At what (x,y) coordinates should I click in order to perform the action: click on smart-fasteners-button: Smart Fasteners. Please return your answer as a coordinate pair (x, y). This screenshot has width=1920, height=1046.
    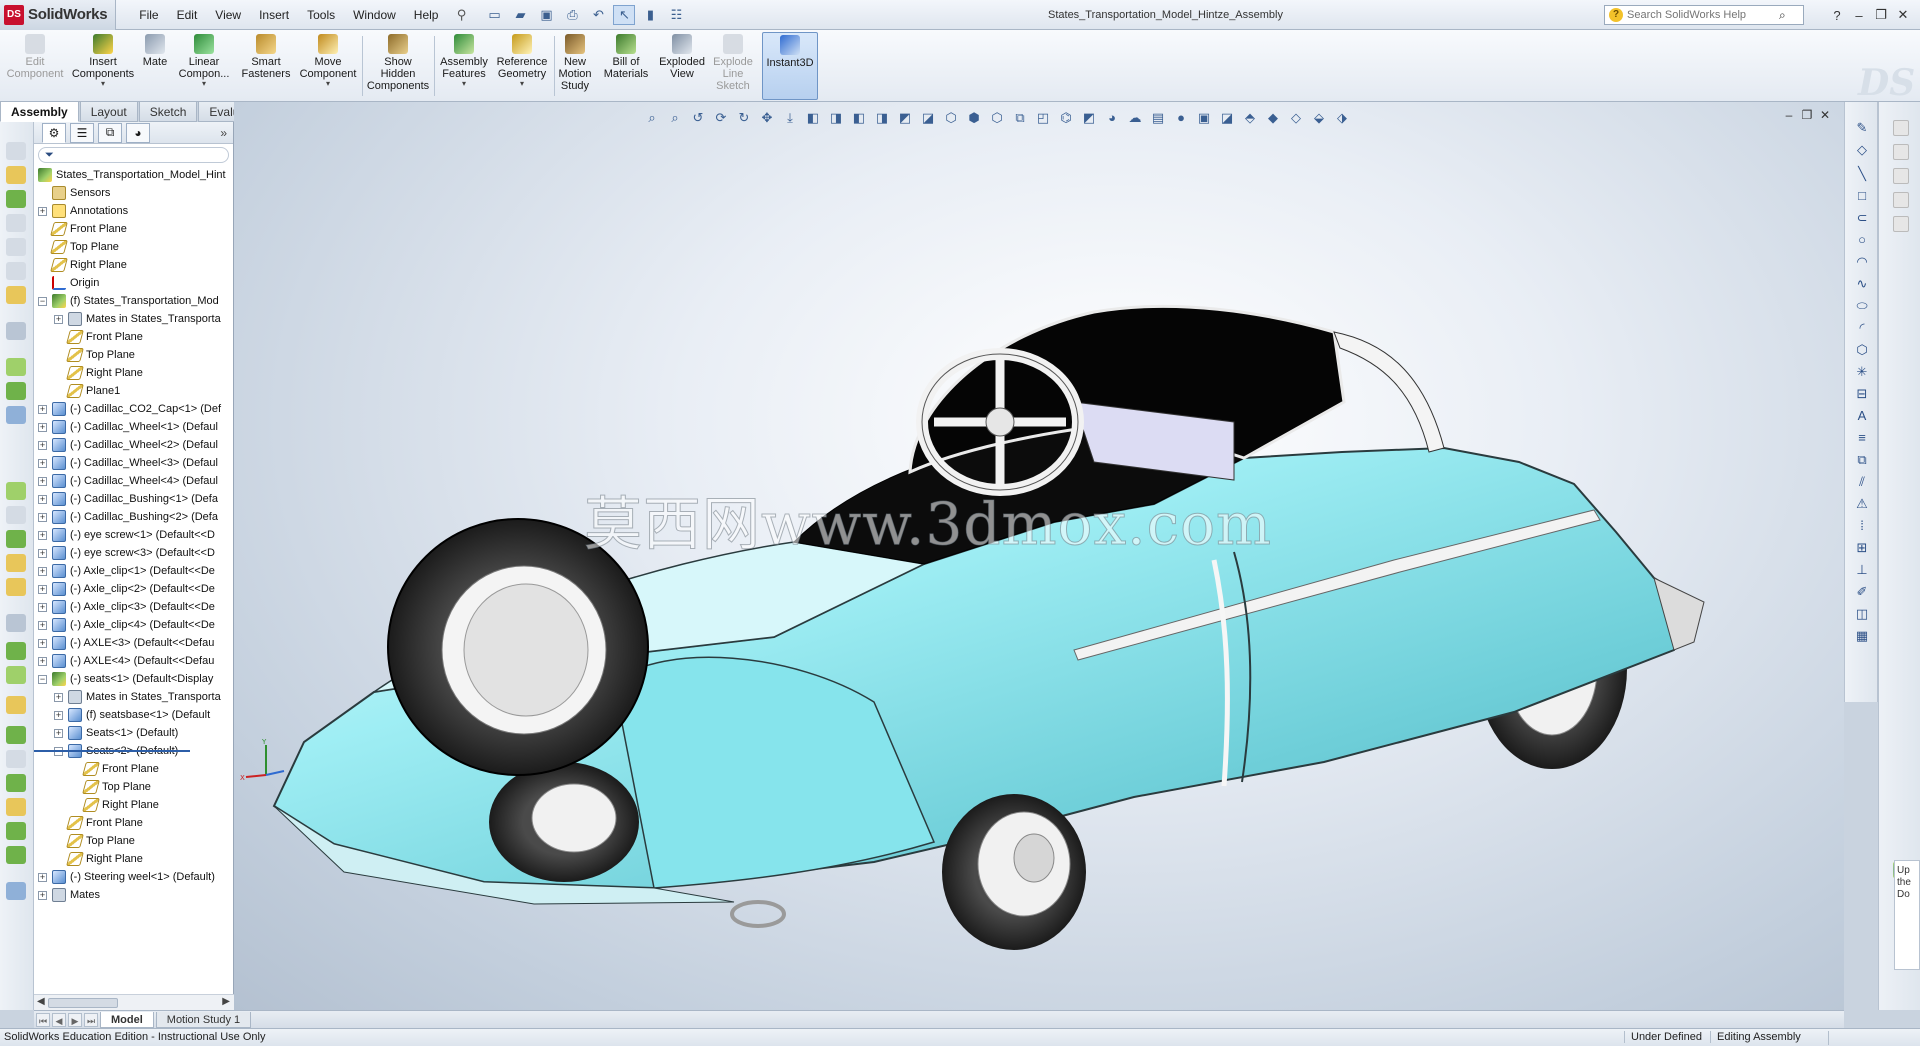
    Looking at the image, I should click on (266, 66).